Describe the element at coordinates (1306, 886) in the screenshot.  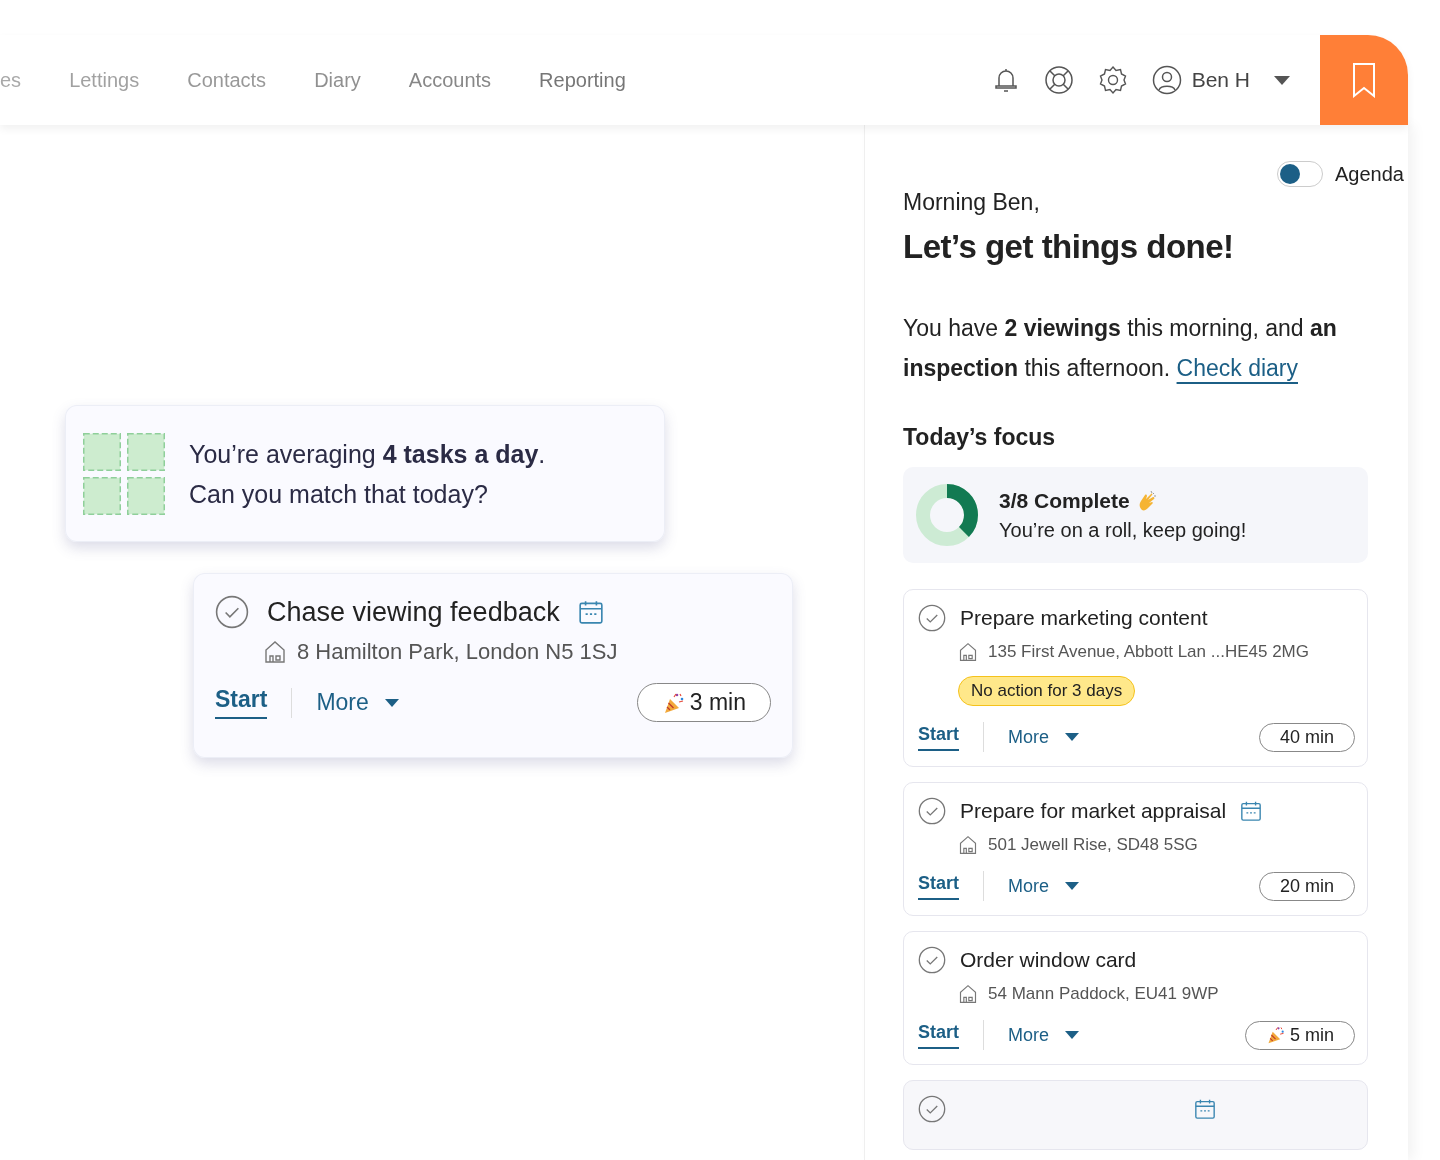
I see `duration-badge: 20 min` at that location.